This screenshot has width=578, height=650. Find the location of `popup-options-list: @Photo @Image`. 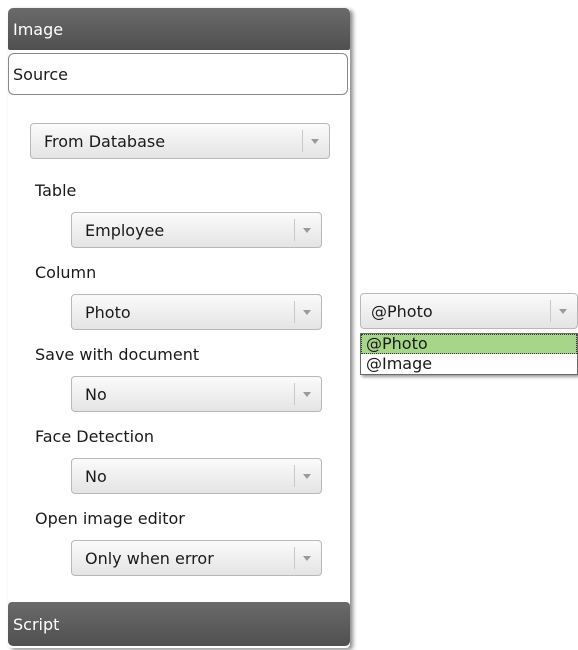

popup-options-list: @Photo @Image is located at coordinates (469, 354).